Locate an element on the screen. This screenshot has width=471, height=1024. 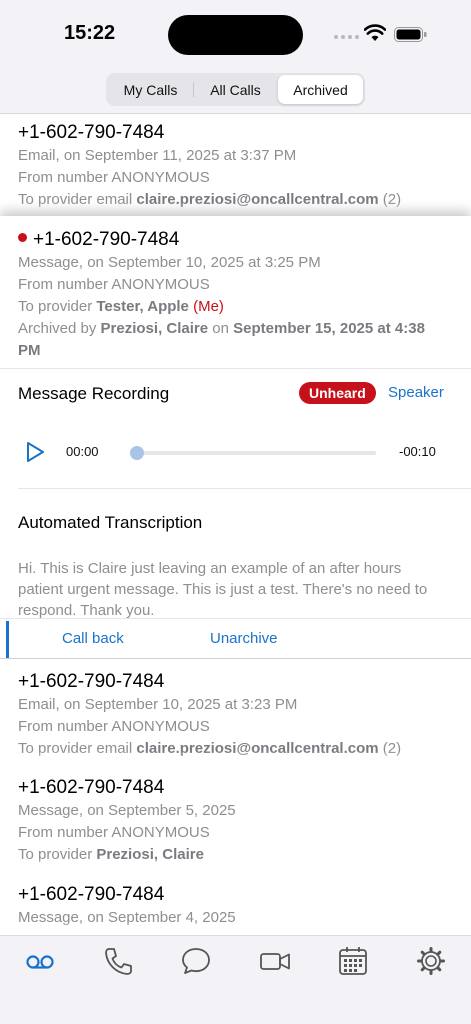
segment-all-calls: All Calls is located at coordinates (235, 89).